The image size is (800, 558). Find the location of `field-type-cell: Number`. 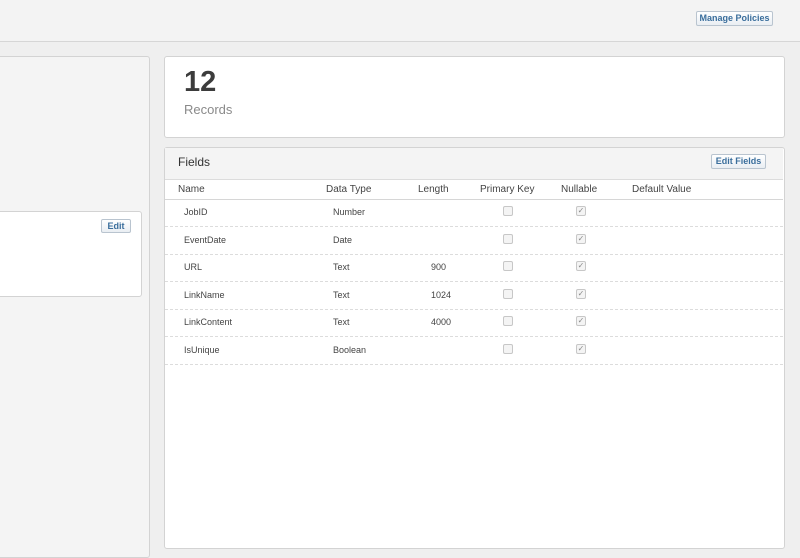

field-type-cell: Number is located at coordinates (349, 212).